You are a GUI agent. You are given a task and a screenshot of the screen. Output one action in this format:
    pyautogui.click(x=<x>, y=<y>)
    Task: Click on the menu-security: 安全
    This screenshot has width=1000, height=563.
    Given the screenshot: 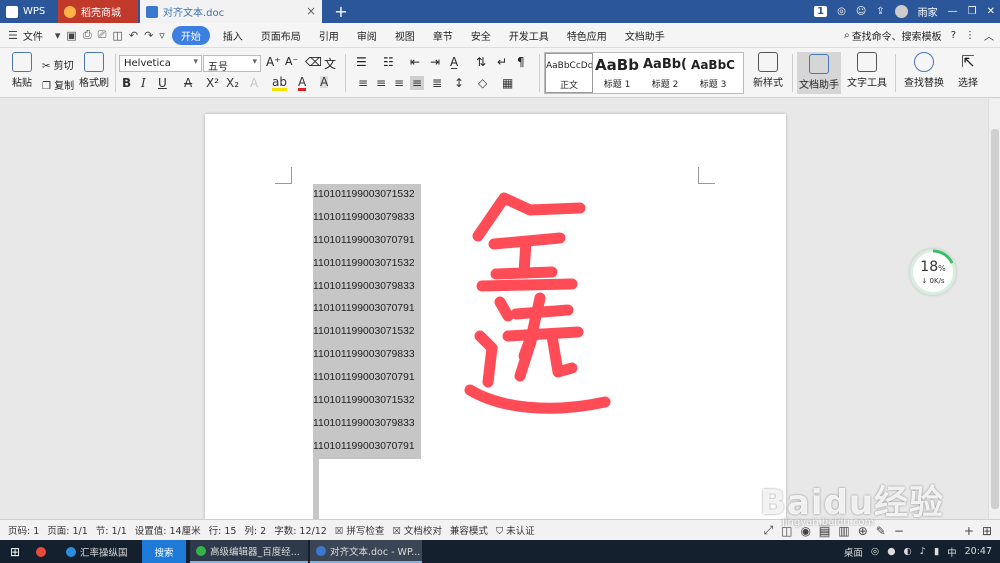 What is the action you would take?
    pyautogui.click(x=481, y=35)
    